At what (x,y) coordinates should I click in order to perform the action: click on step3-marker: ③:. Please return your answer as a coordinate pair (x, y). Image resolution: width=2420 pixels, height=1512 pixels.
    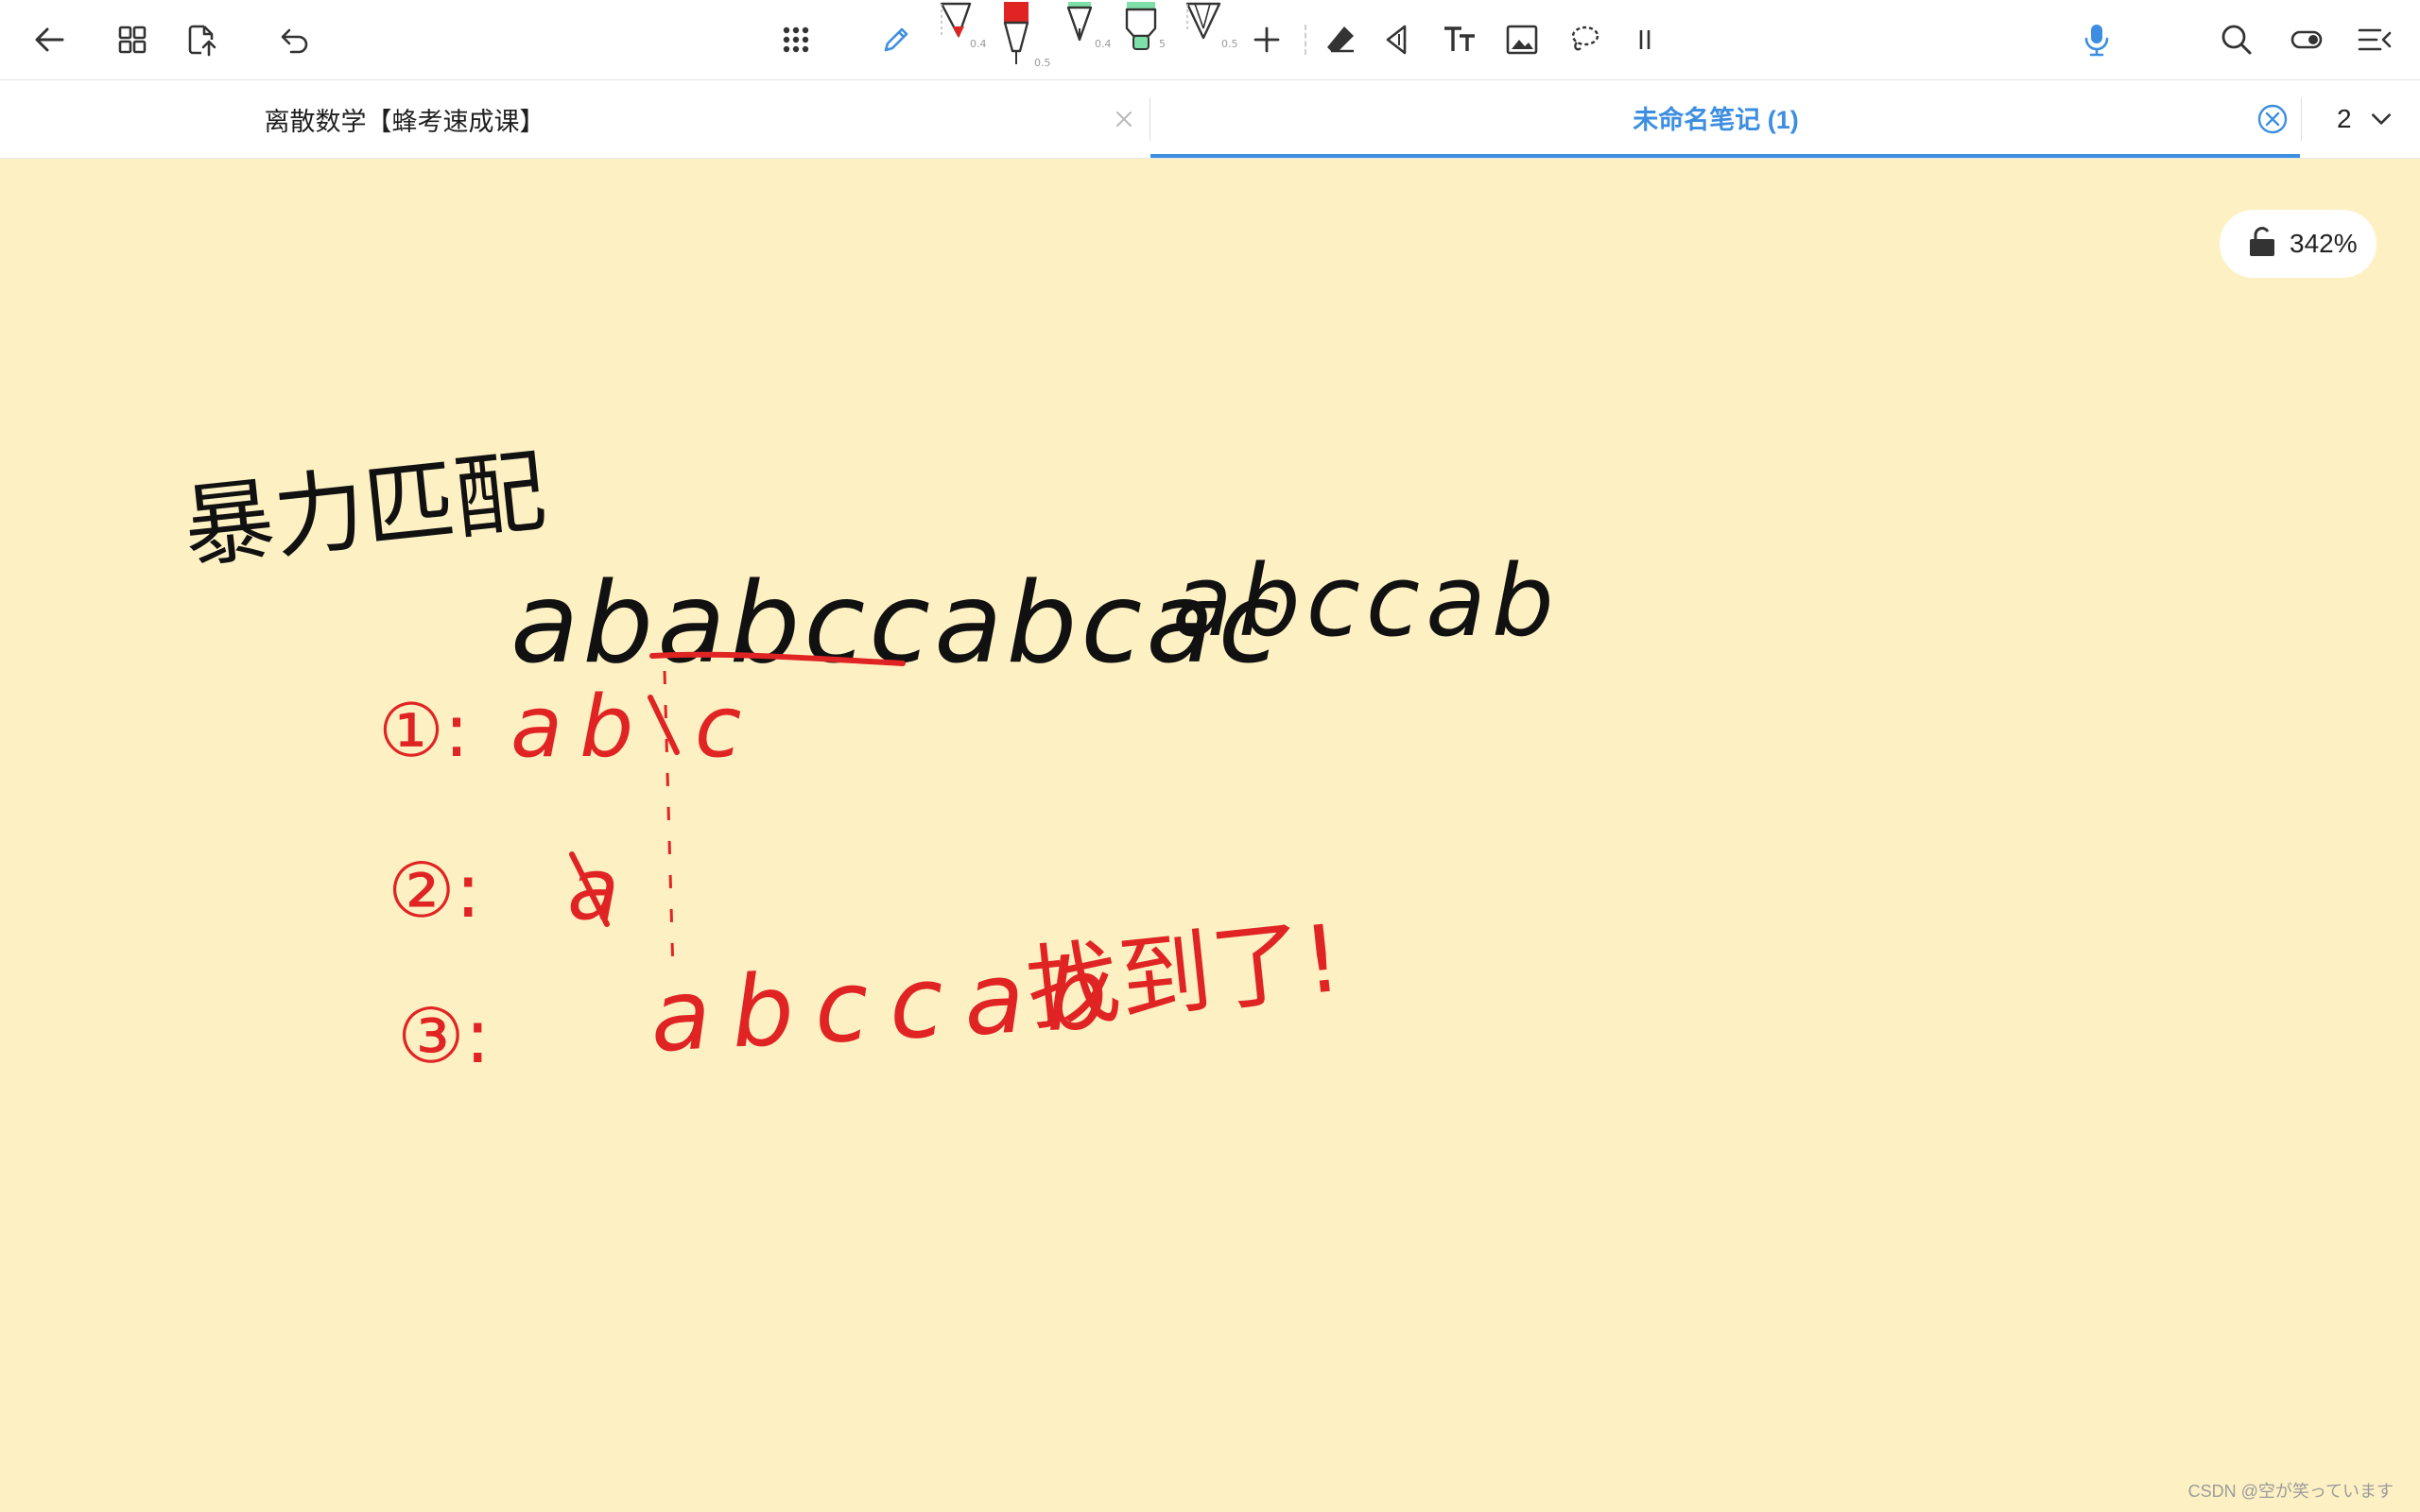
    Looking at the image, I should click on (444, 1036).